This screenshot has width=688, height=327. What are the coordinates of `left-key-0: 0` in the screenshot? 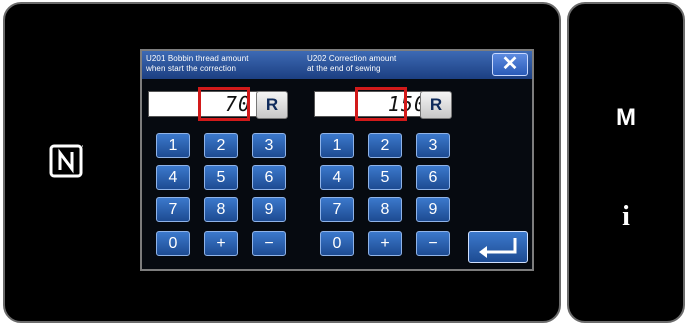 It's located at (173, 243).